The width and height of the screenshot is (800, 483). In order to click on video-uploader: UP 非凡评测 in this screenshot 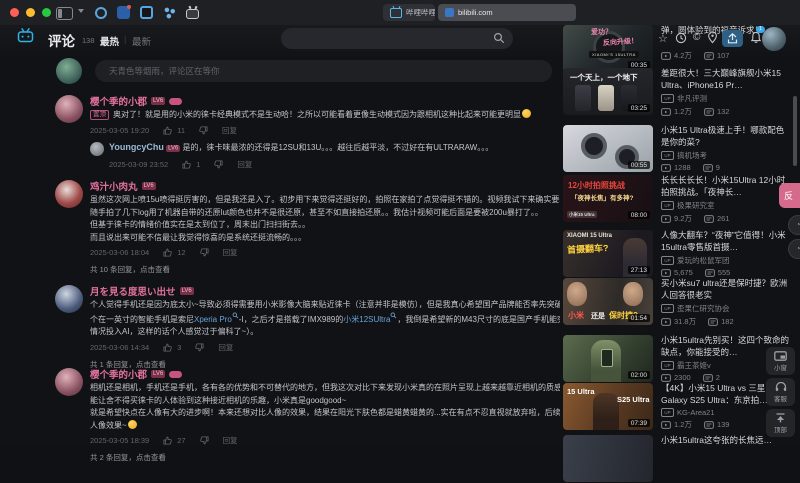, I will do `click(726, 98)`.